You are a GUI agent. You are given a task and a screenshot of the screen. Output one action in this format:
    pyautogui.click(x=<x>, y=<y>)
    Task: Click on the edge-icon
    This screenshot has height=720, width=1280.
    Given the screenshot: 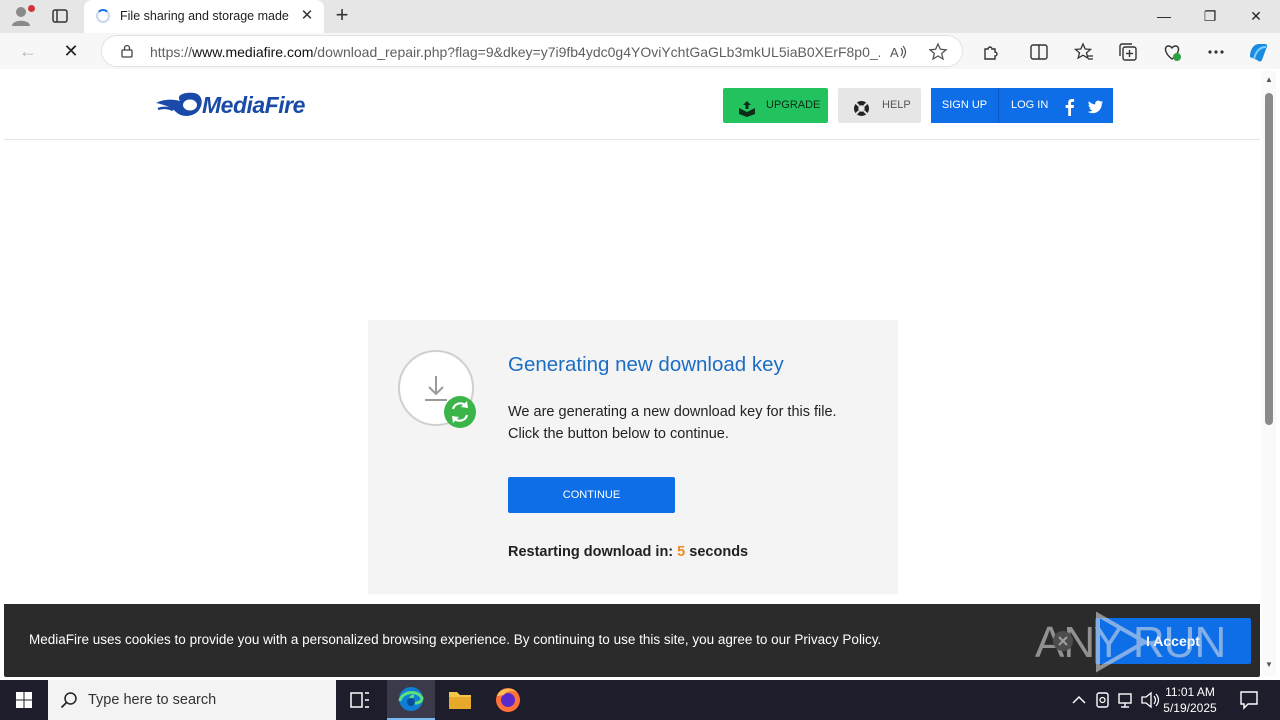 What is the action you would take?
    pyautogui.click(x=411, y=699)
    